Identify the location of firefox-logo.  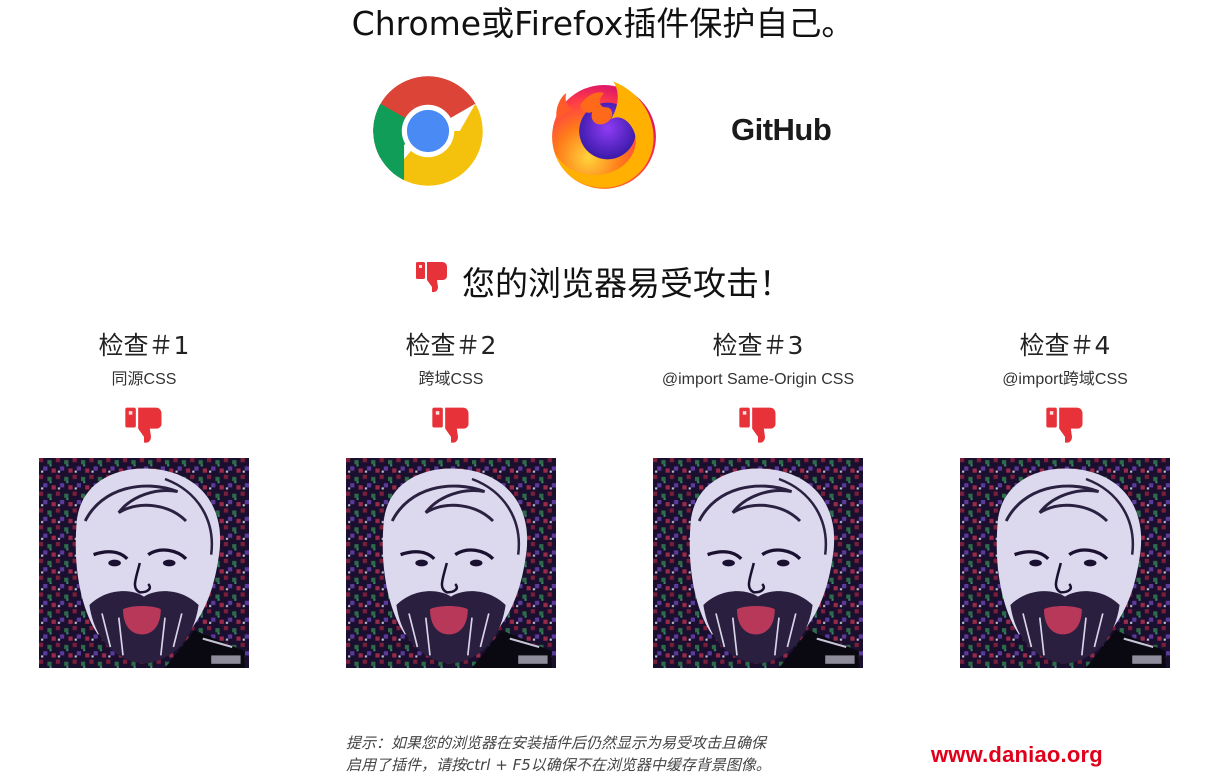
(604, 131).